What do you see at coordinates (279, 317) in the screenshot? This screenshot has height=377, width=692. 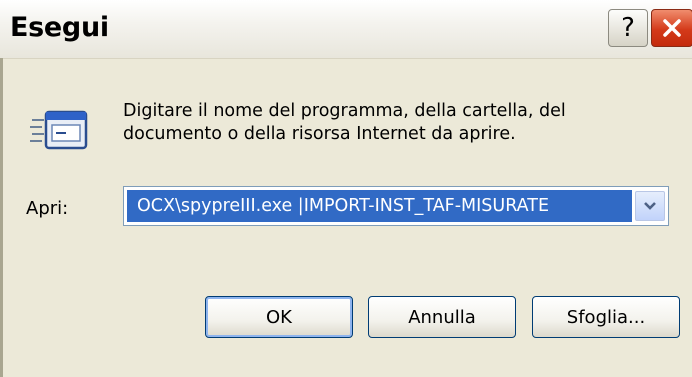 I see `ok-button: OK` at bounding box center [279, 317].